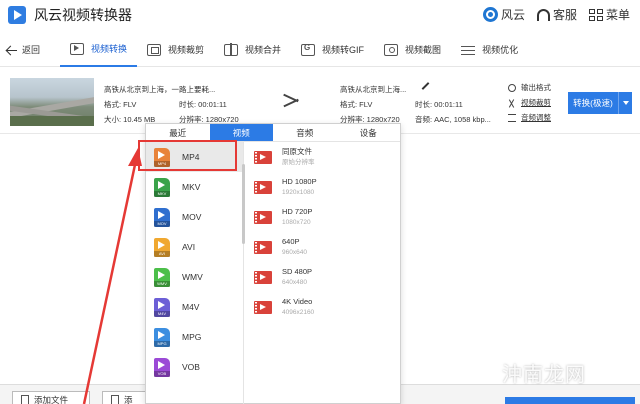 This screenshot has height=404, width=640. Describe the element at coordinates (570, 400) in the screenshot. I see `start-all-button` at that location.